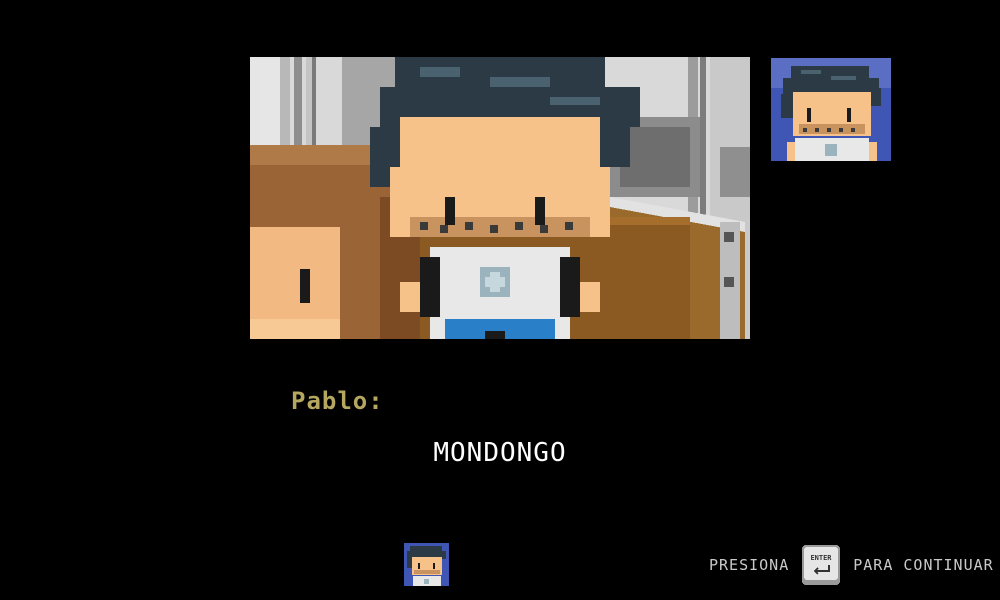 This screenshot has width=1000, height=600. What do you see at coordinates (923, 565) in the screenshot?
I see `prompt-continue-label: PARA CONTINUAR` at bounding box center [923, 565].